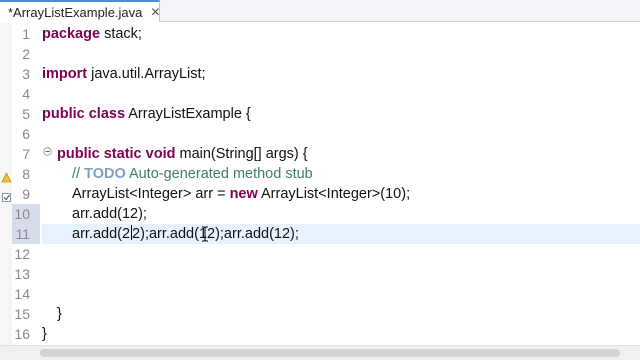 This screenshot has height=360, width=640. I want to click on keyword: class, so click(107, 114).